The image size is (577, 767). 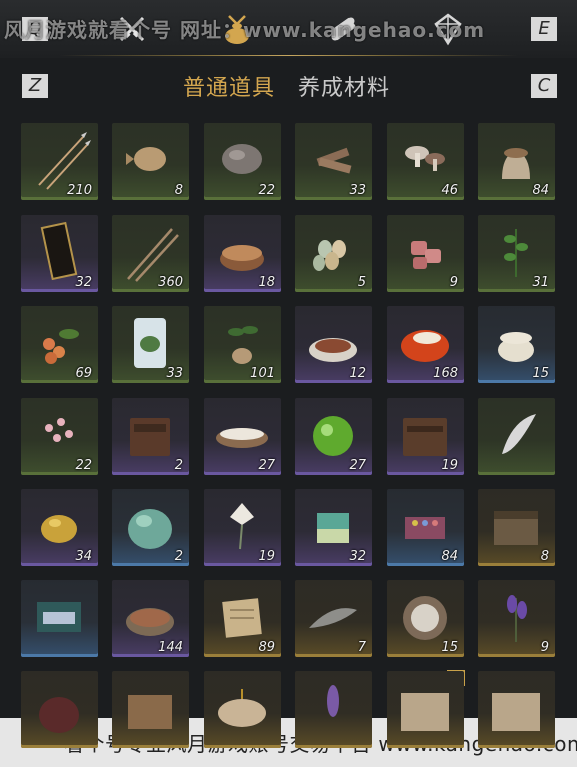 What do you see at coordinates (242, 344) in the screenshot?
I see `inventory-slot-ginseng-root: 101` at bounding box center [242, 344].